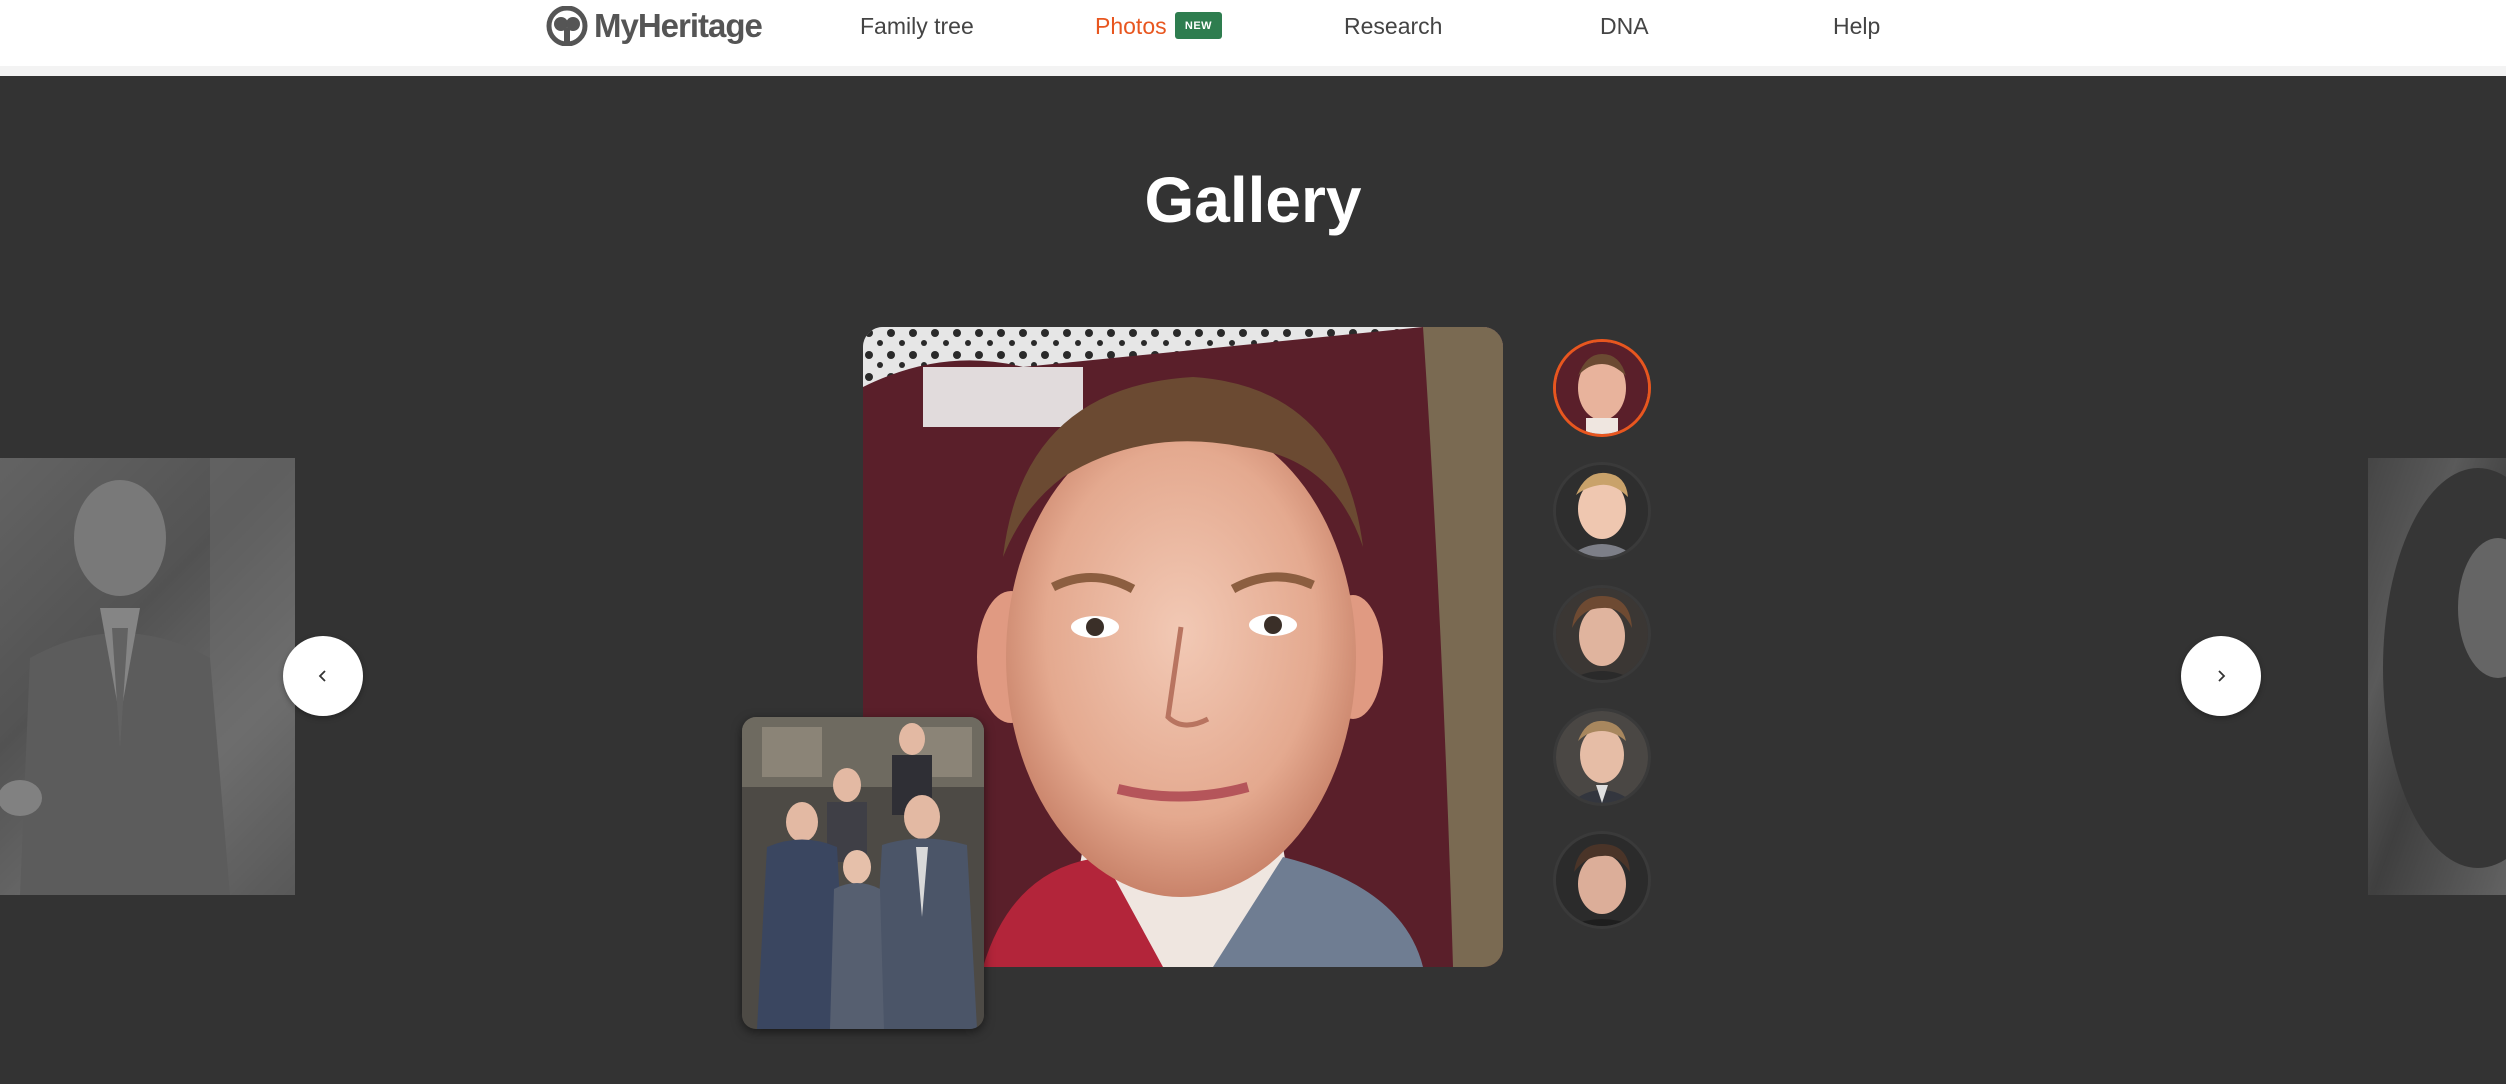 The height and width of the screenshot is (1084, 2506). What do you see at coordinates (678, 25) in the screenshot?
I see `logo-text: MyHeritage` at bounding box center [678, 25].